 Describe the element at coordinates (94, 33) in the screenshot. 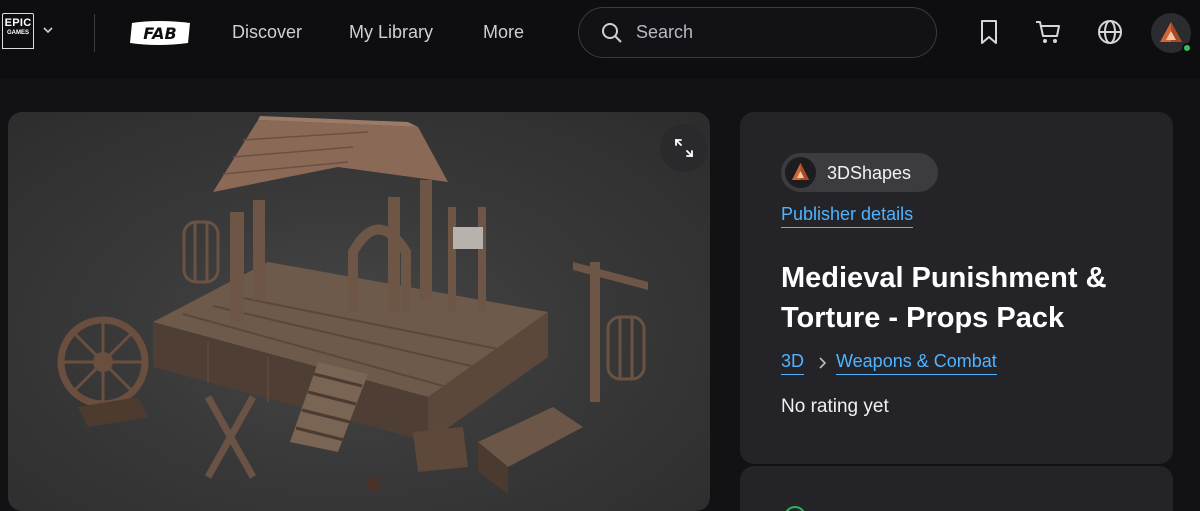

I see `nav-divider` at that location.